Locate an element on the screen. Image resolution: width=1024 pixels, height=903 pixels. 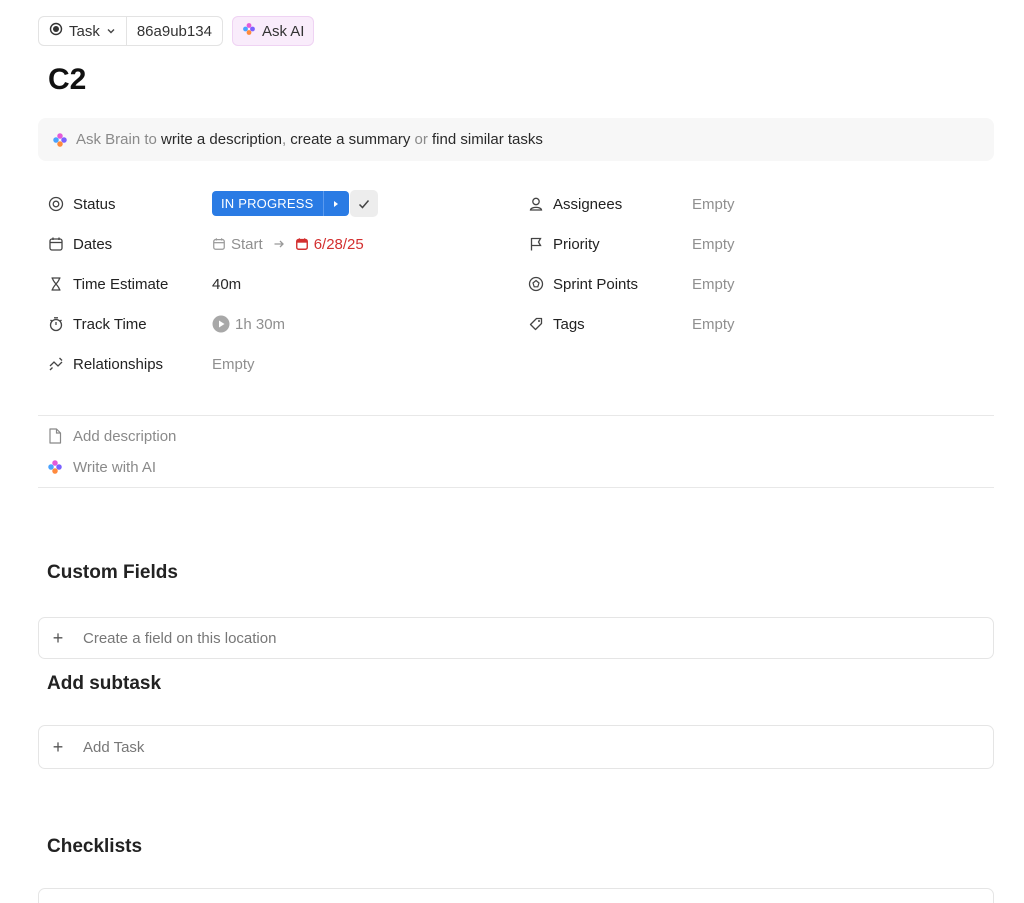
create-field-button: + Create a field on this location is located at coordinates (516, 638).